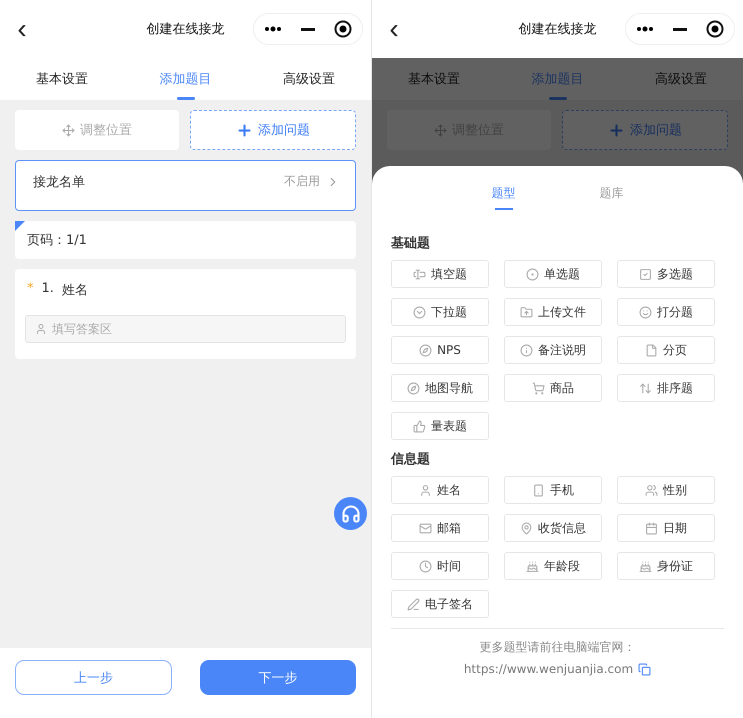 The width and height of the screenshot is (743, 718). Describe the element at coordinates (645, 274) in the screenshot. I see `checkbox-icon` at that location.